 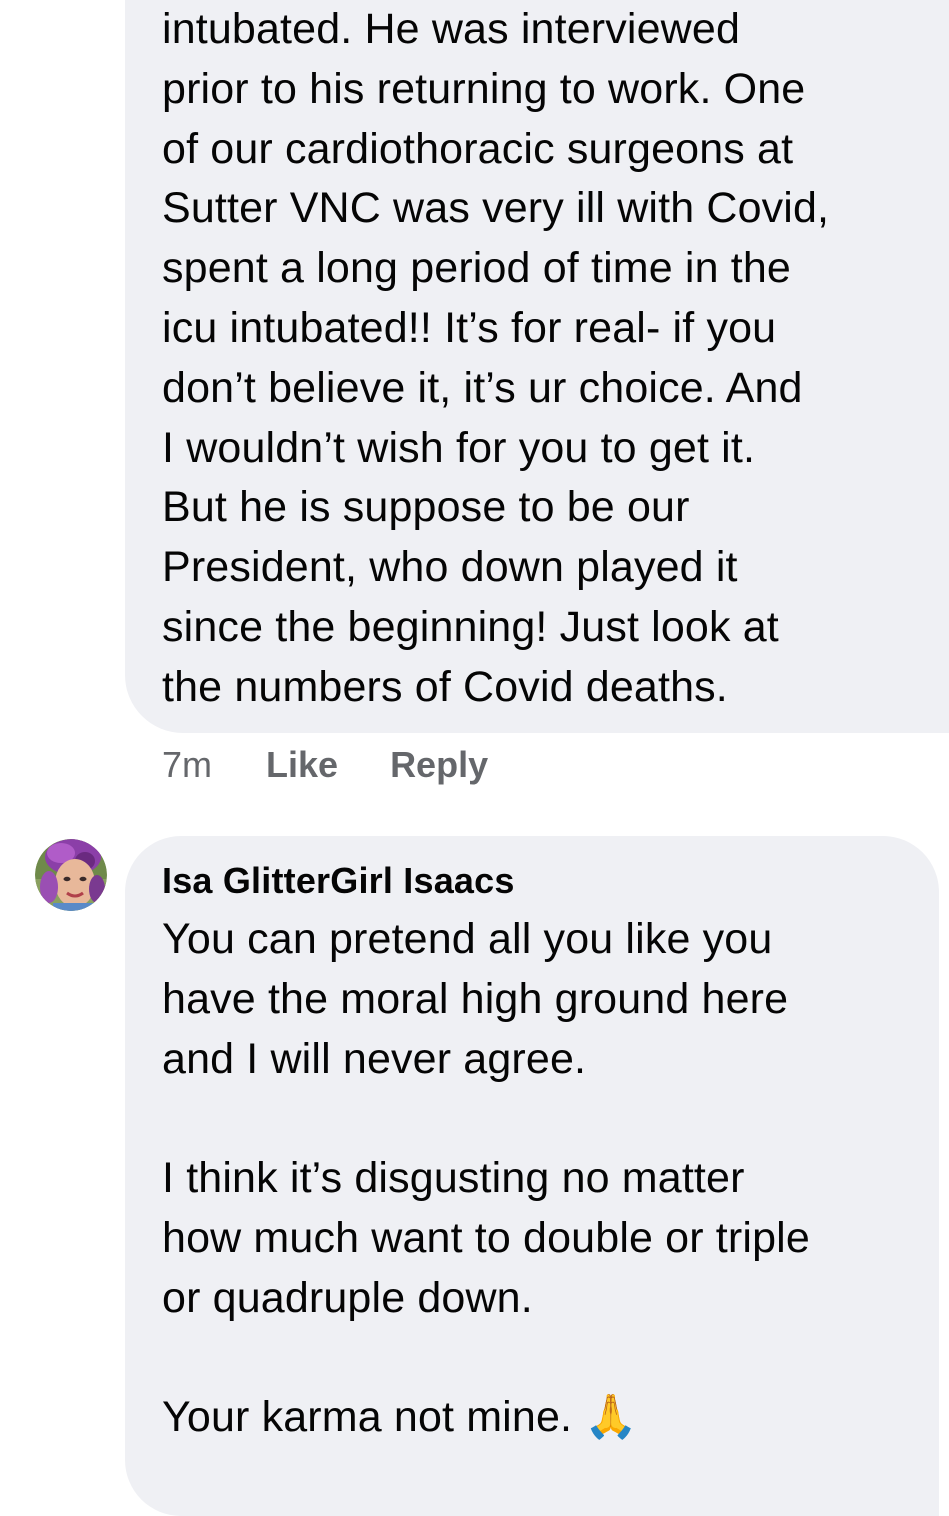 I want to click on comment-timestamp: 7m, so click(x=187, y=765).